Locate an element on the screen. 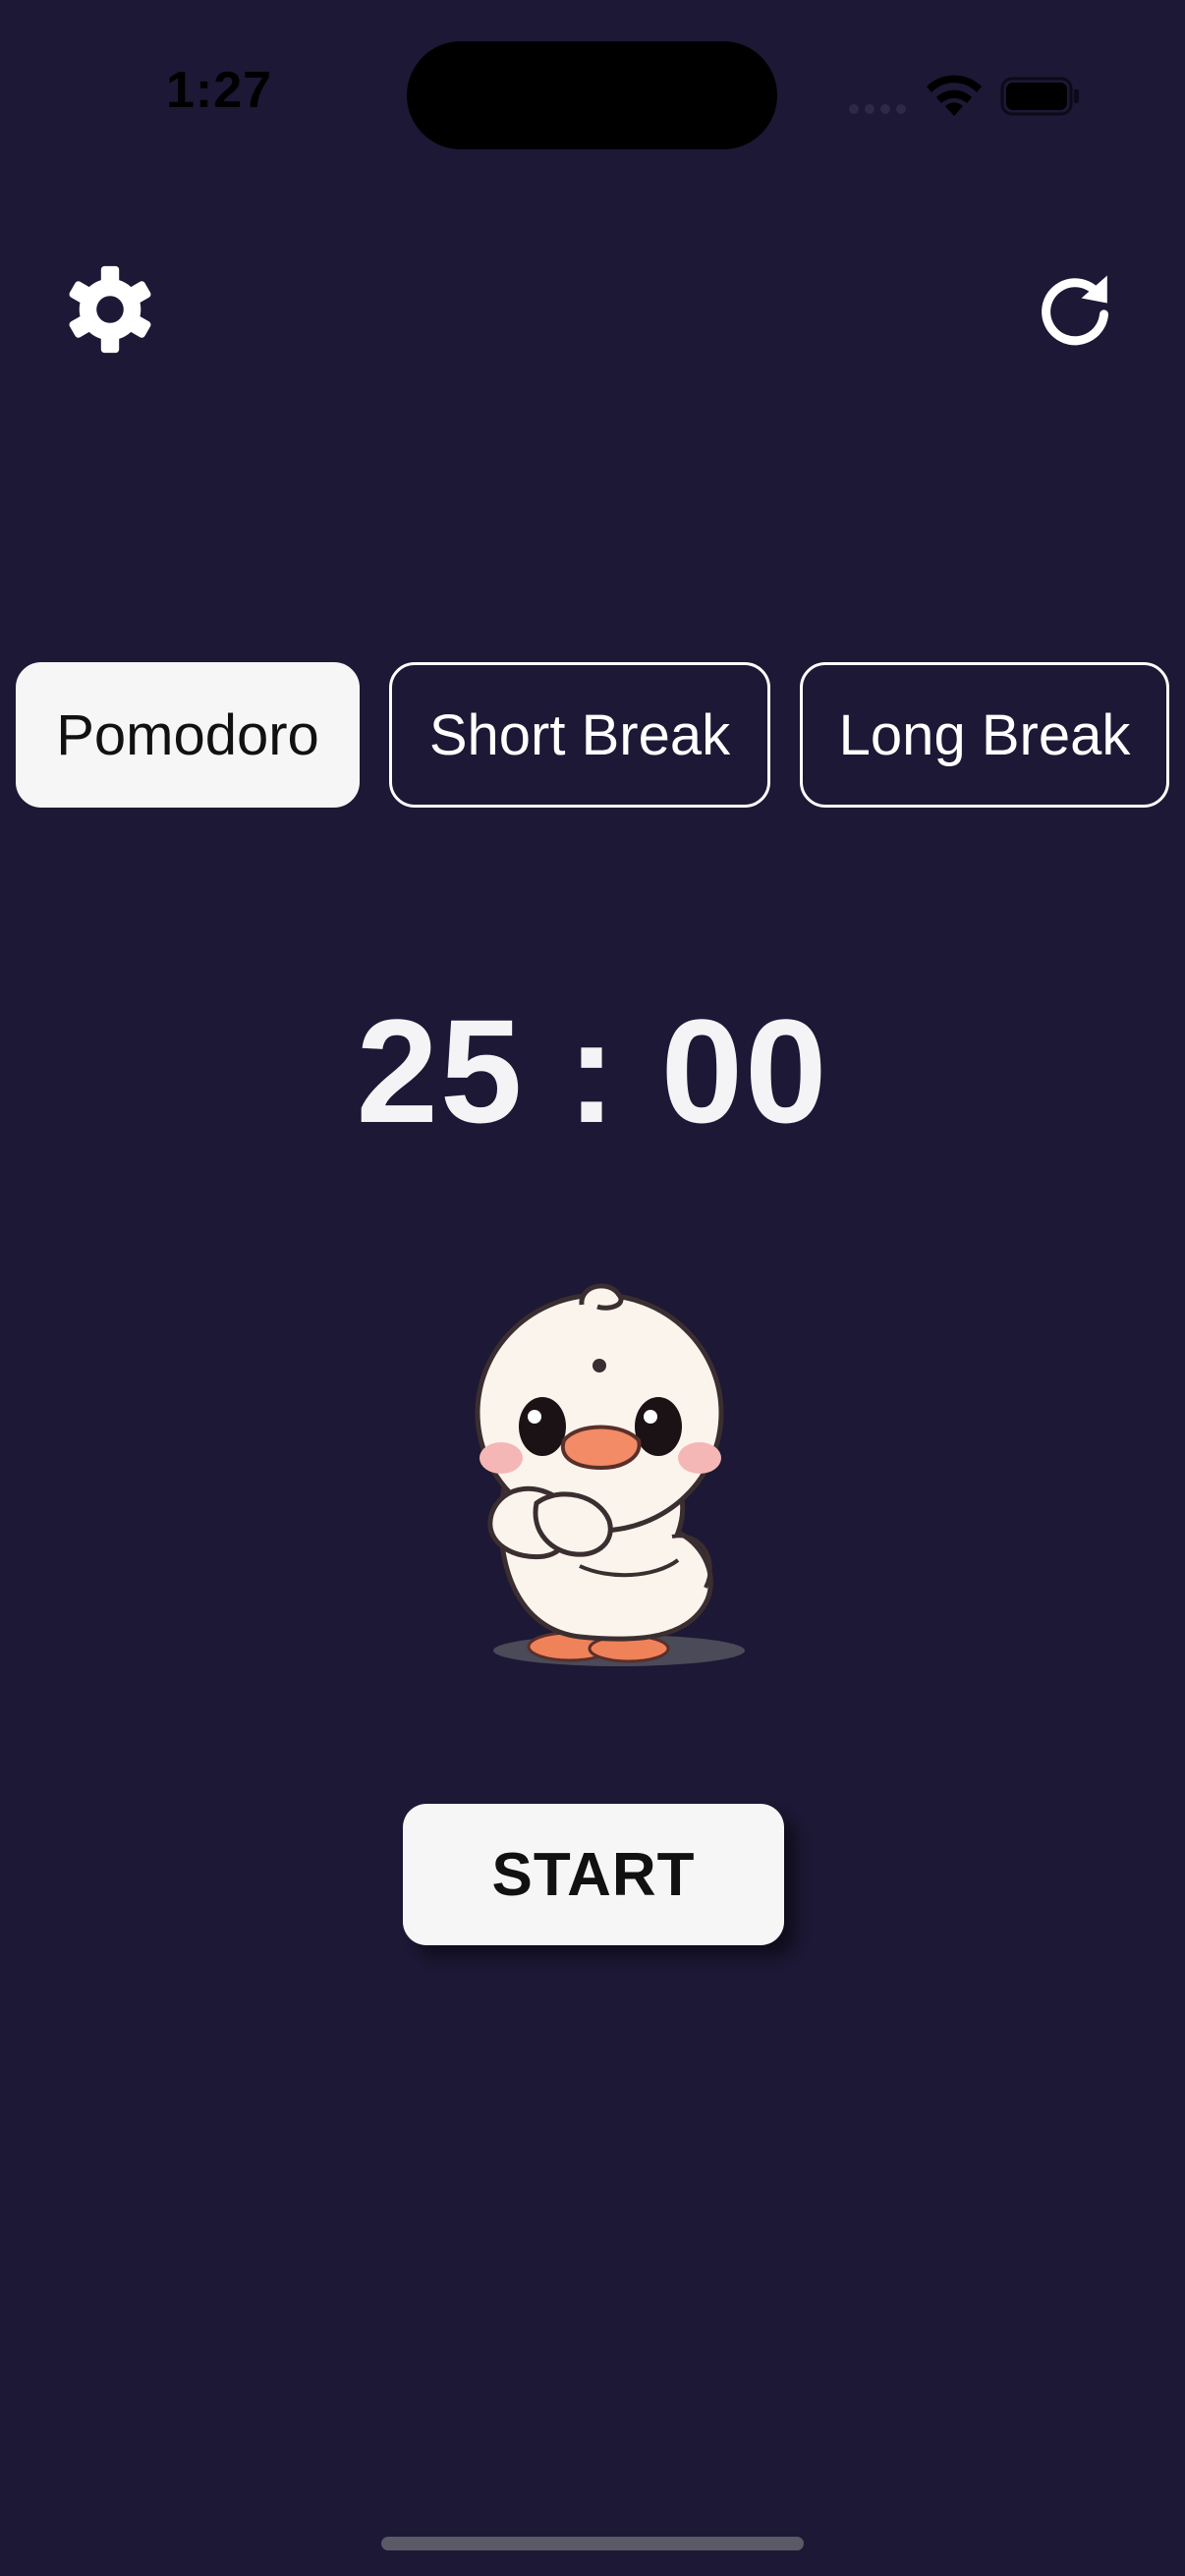 Image resolution: width=1185 pixels, height=2576 pixels. gear-icon is located at coordinates (110, 309).